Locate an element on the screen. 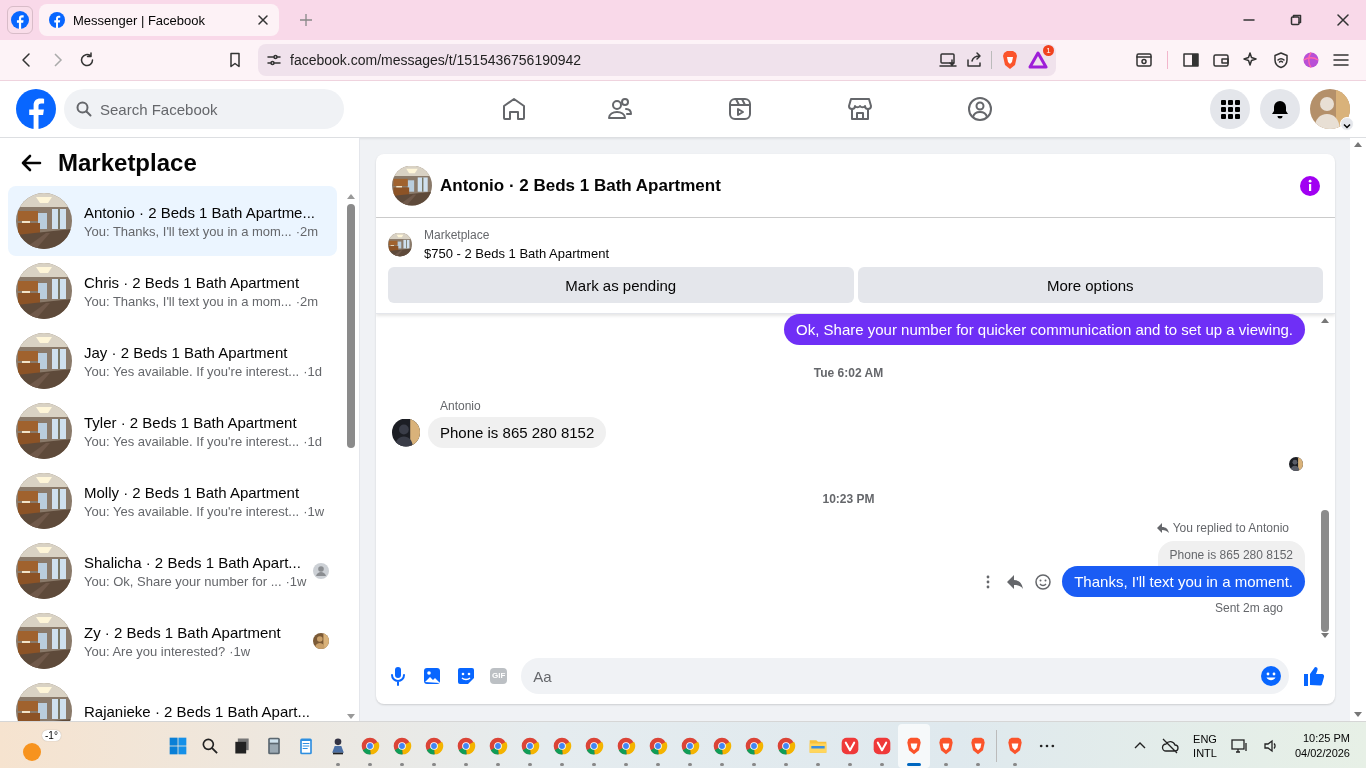 This screenshot has width=1366, height=768. listing-button: Mark as pending is located at coordinates (621, 285).